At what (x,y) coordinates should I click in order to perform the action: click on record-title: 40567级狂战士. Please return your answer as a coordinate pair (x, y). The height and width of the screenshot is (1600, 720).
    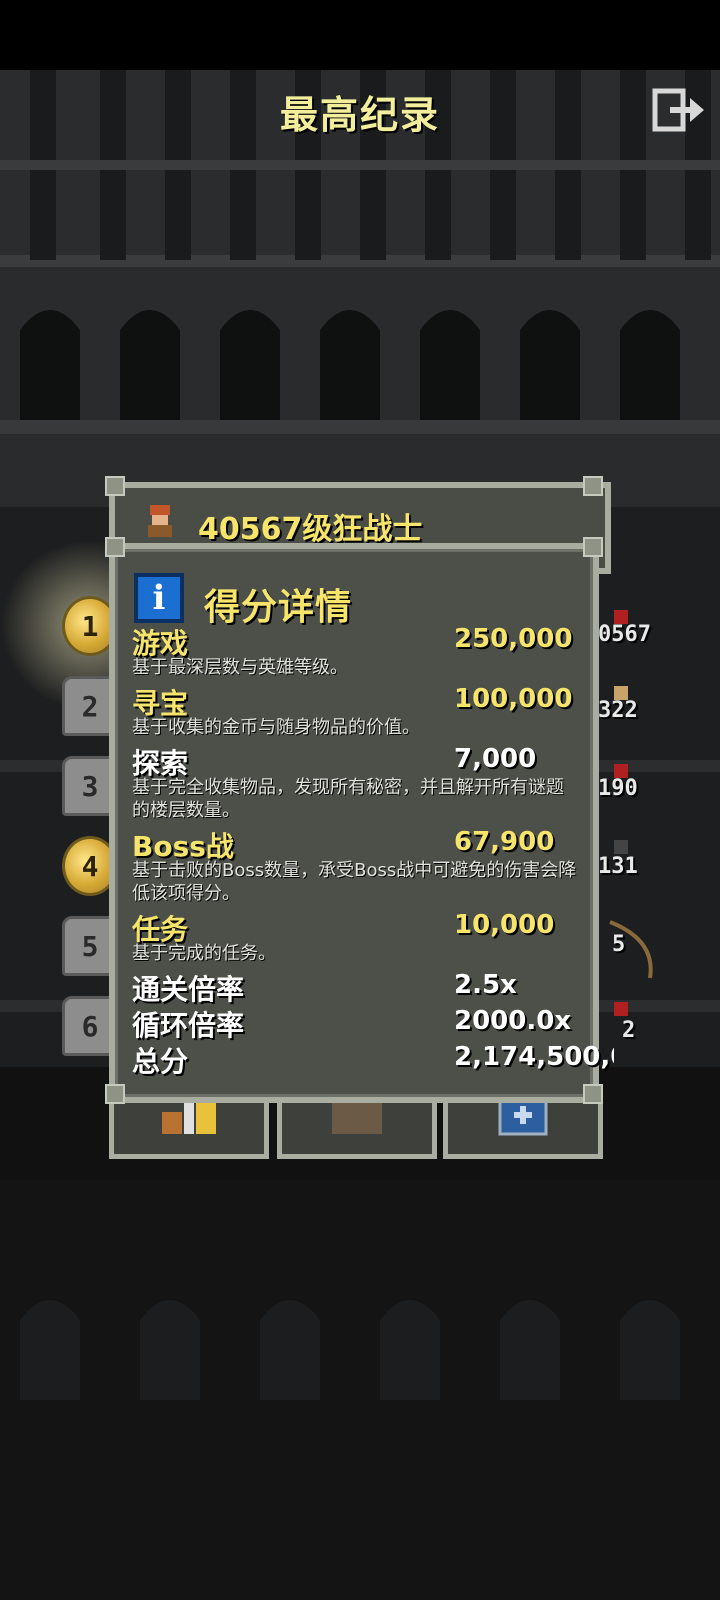
    Looking at the image, I should click on (310, 529).